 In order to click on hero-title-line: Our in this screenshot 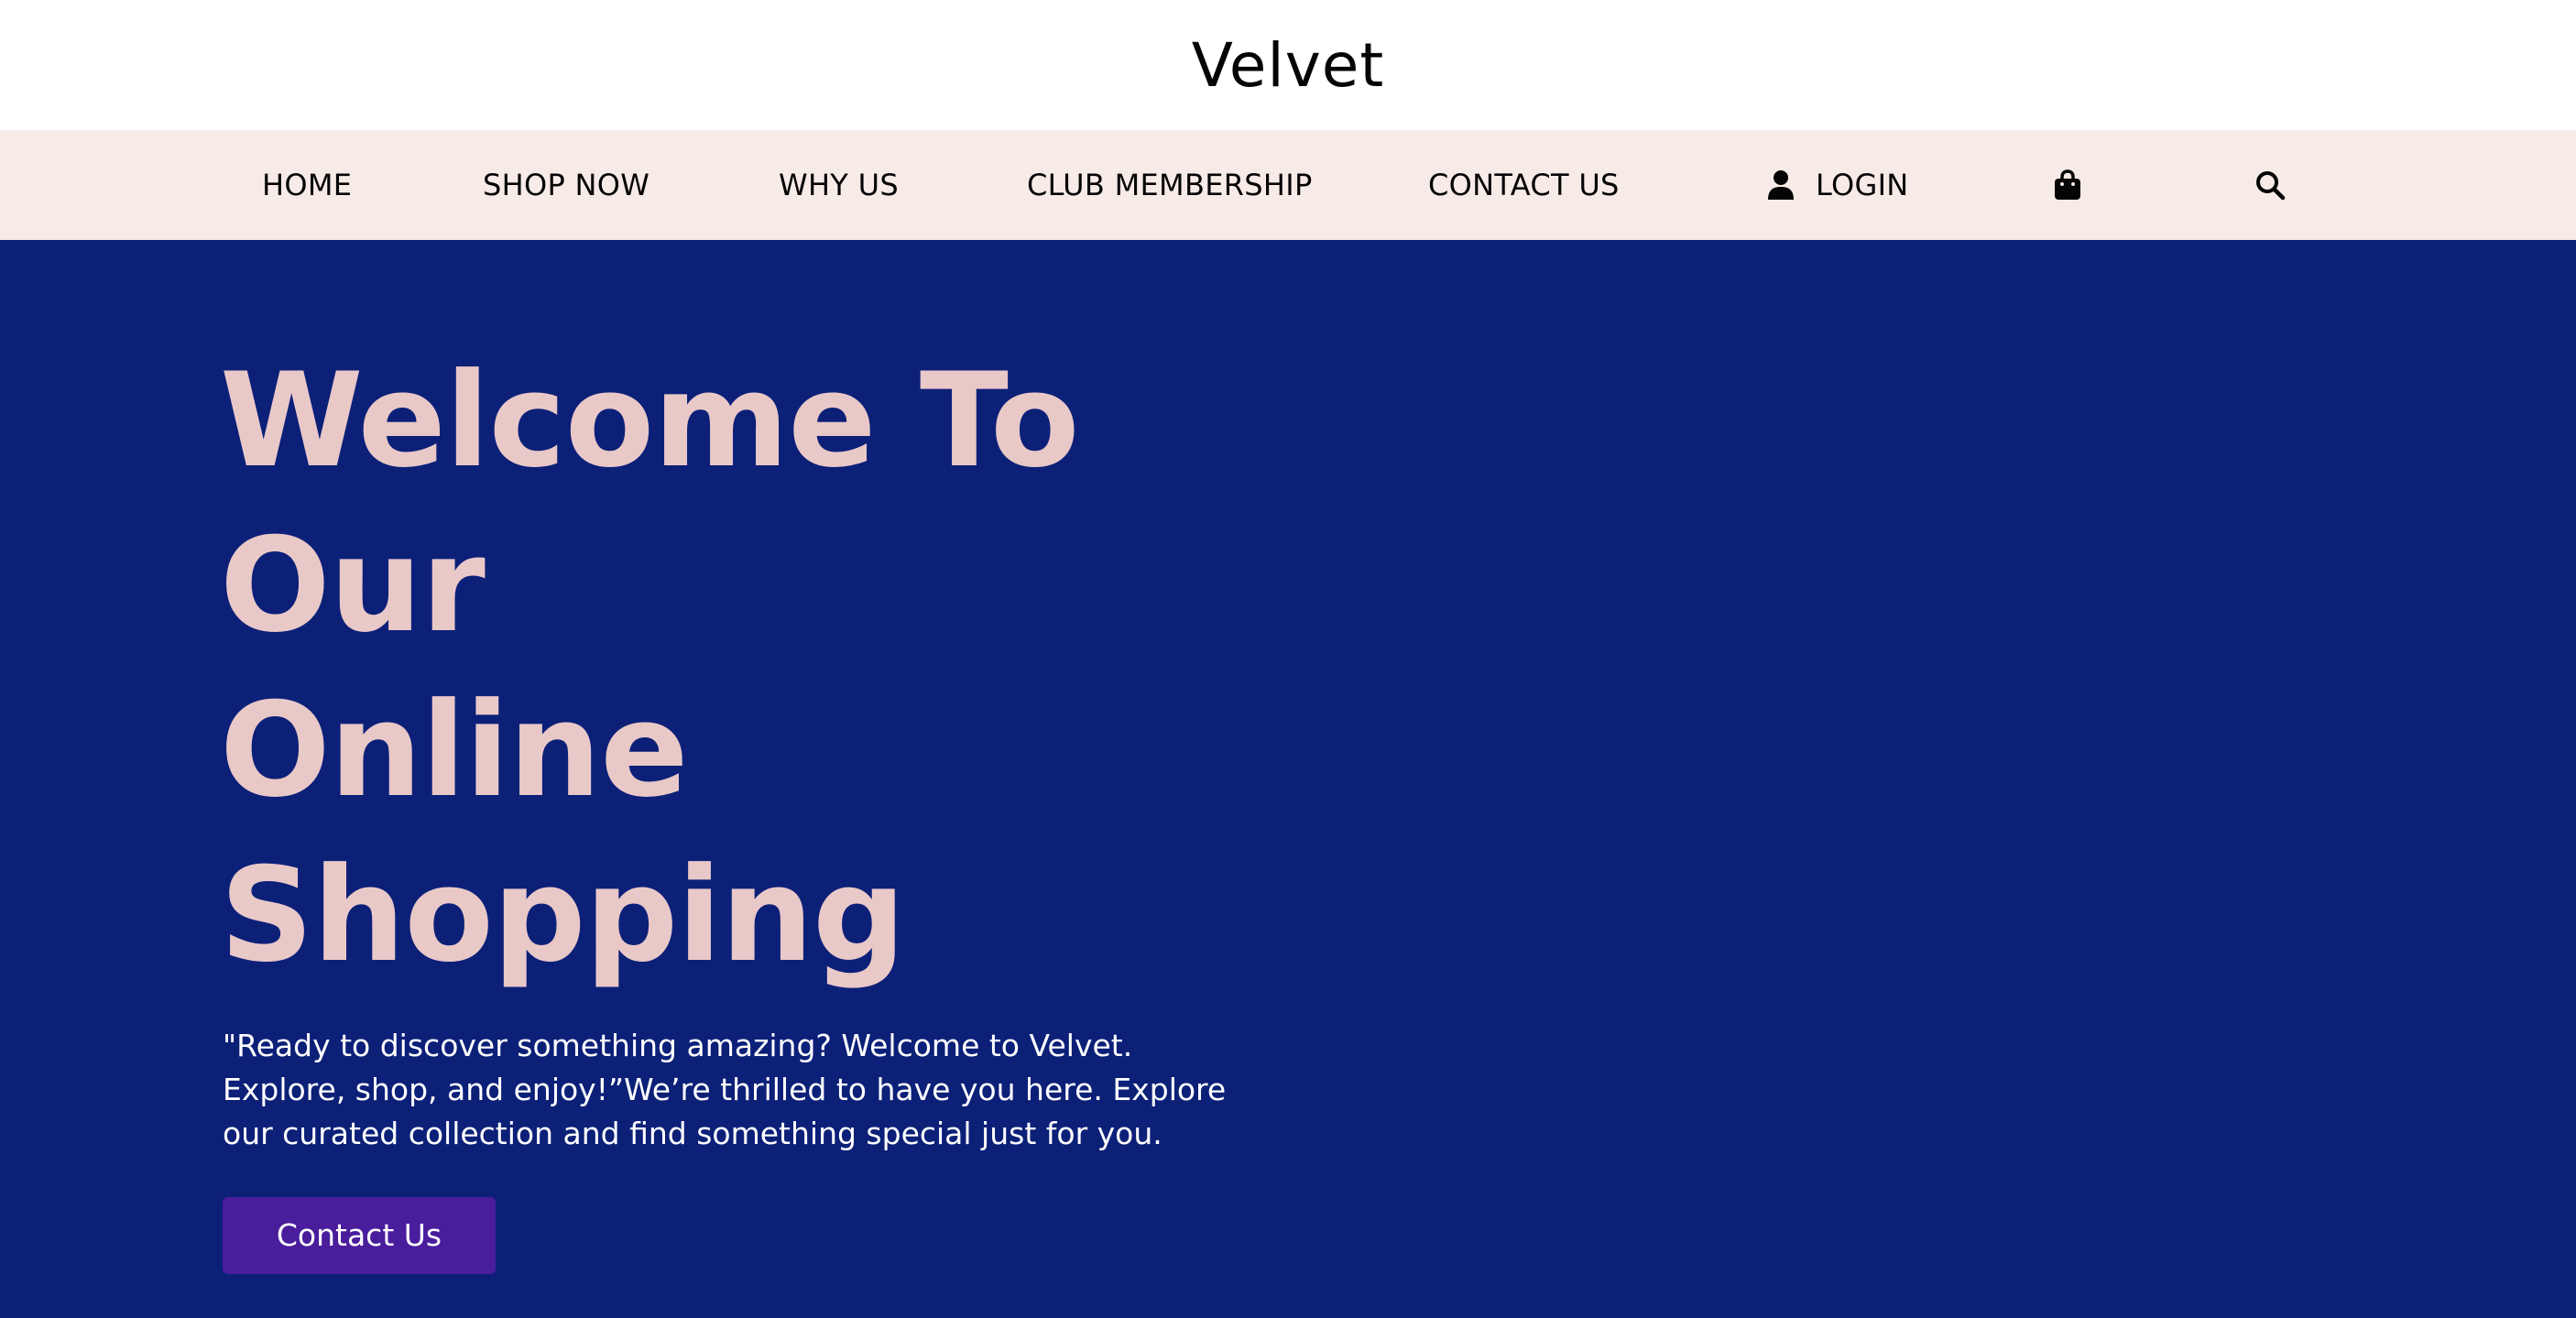, I will do `click(353, 585)`.